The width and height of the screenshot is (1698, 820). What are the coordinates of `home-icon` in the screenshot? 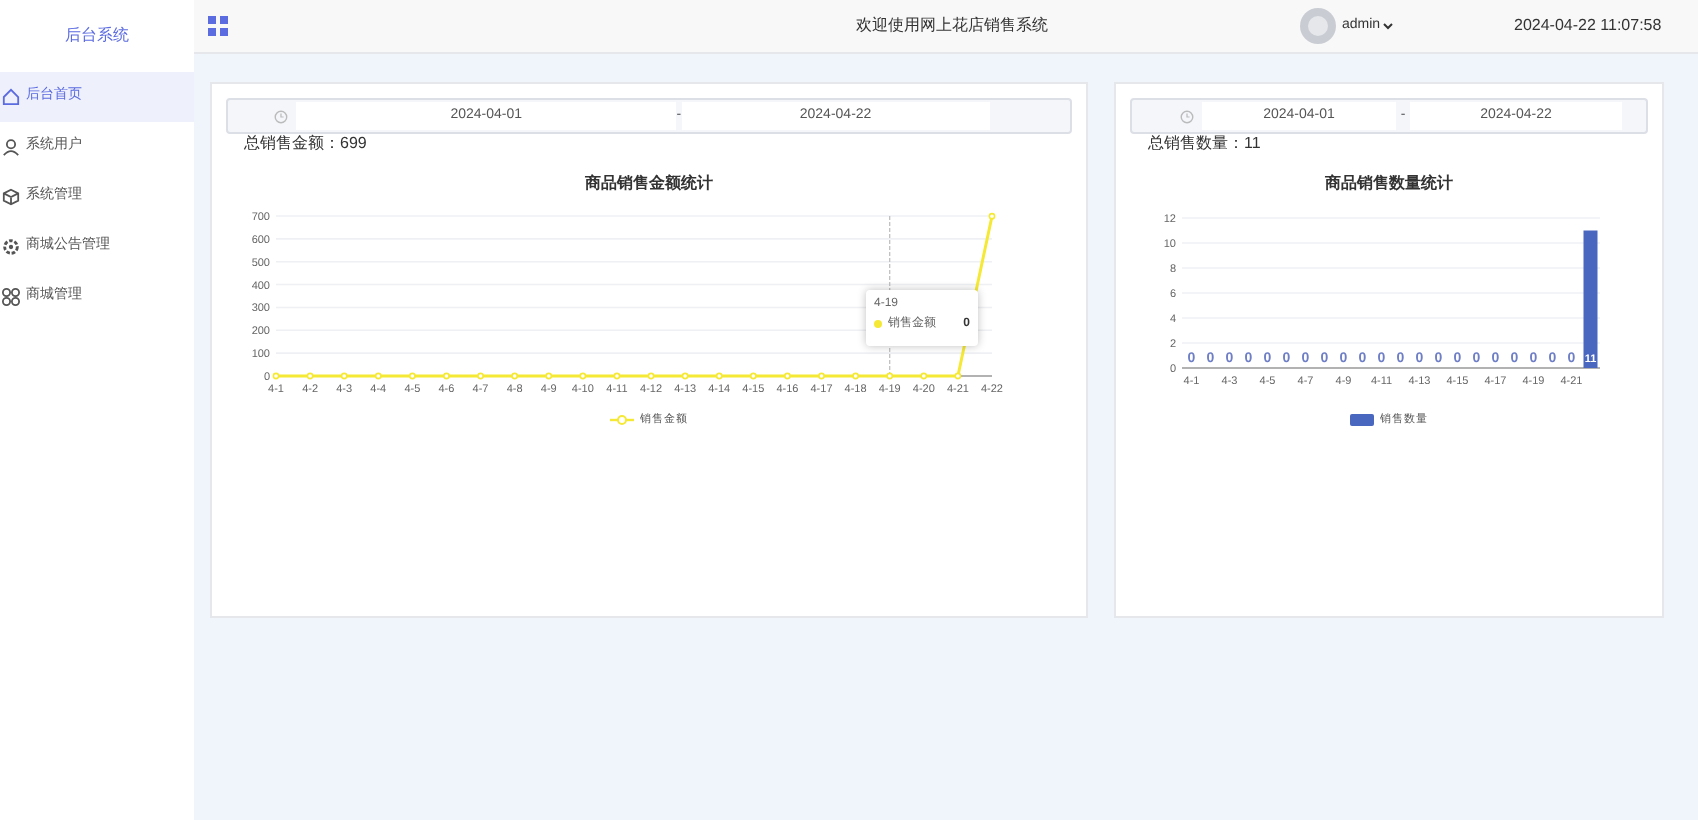 It's located at (11, 97).